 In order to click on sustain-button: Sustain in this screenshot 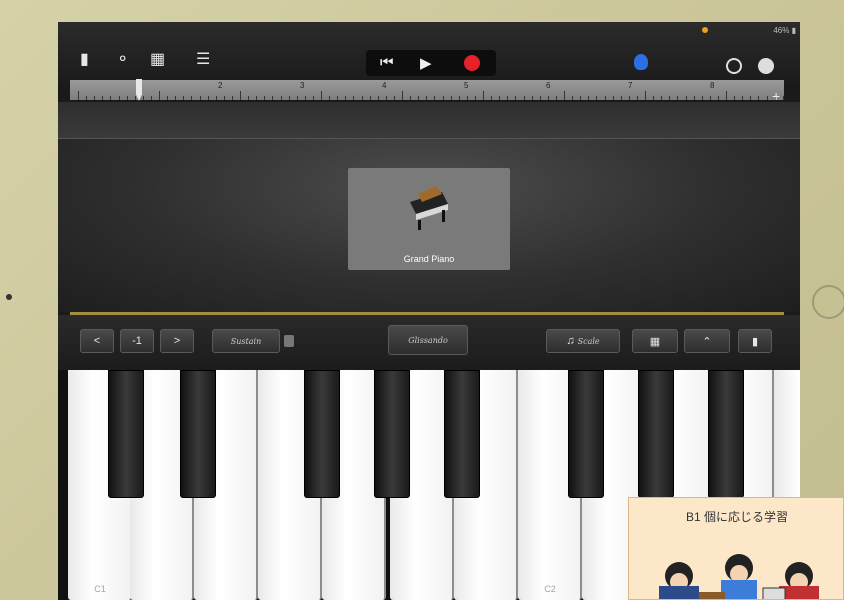, I will do `click(246, 341)`.